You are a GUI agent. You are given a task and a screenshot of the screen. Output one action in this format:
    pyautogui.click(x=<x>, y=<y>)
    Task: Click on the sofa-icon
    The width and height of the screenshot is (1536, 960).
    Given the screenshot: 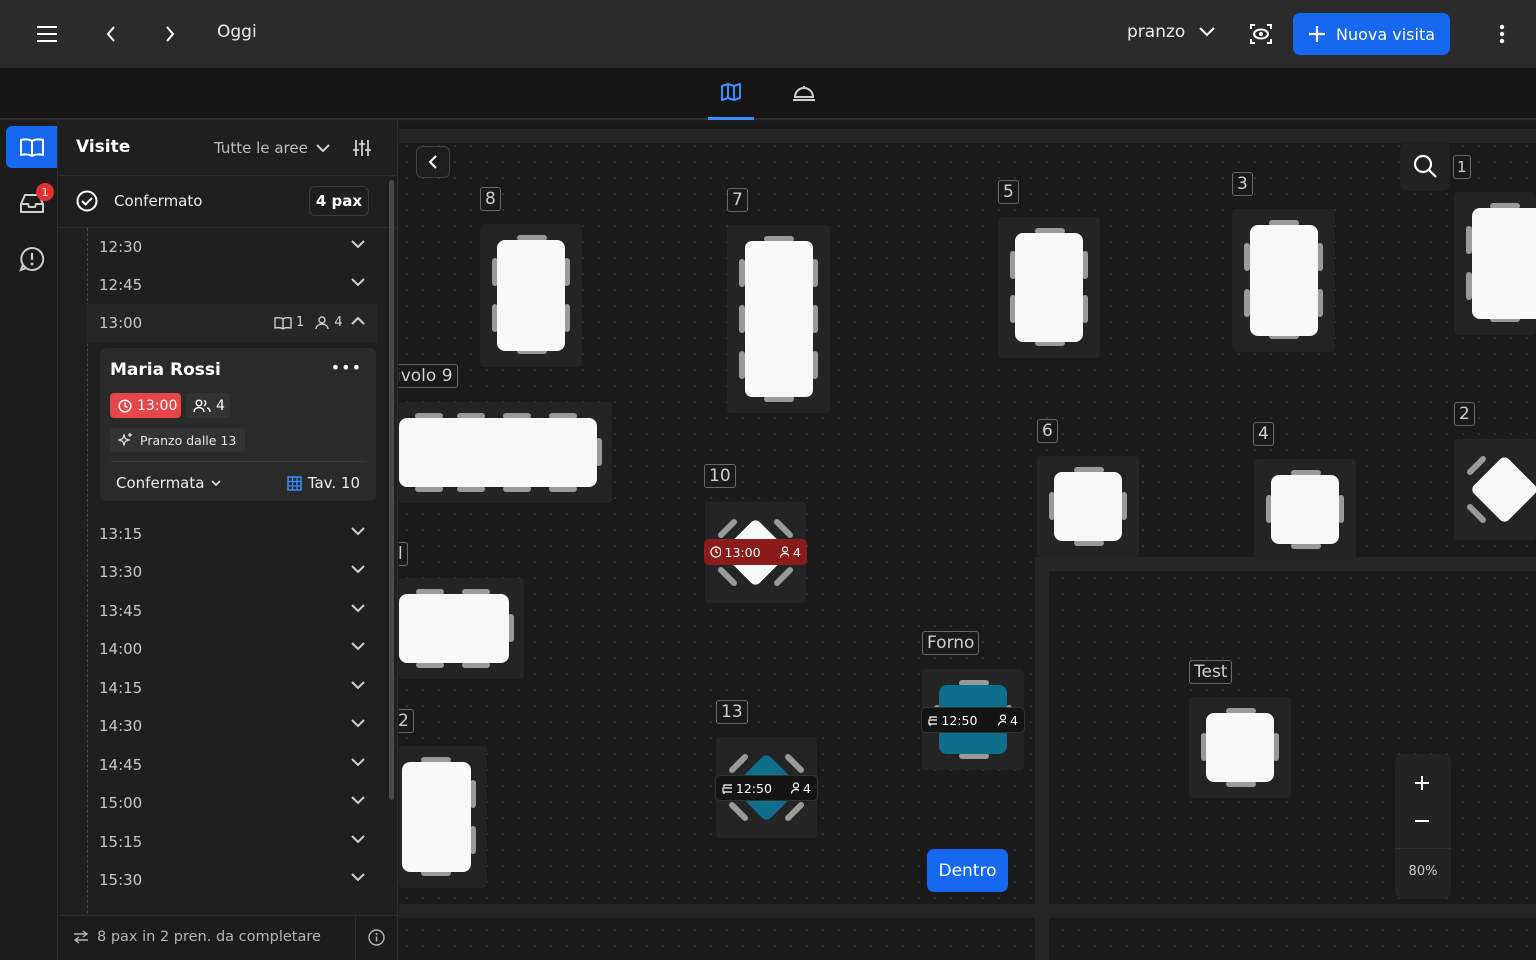 What is the action you would take?
    pyautogui.click(x=727, y=788)
    